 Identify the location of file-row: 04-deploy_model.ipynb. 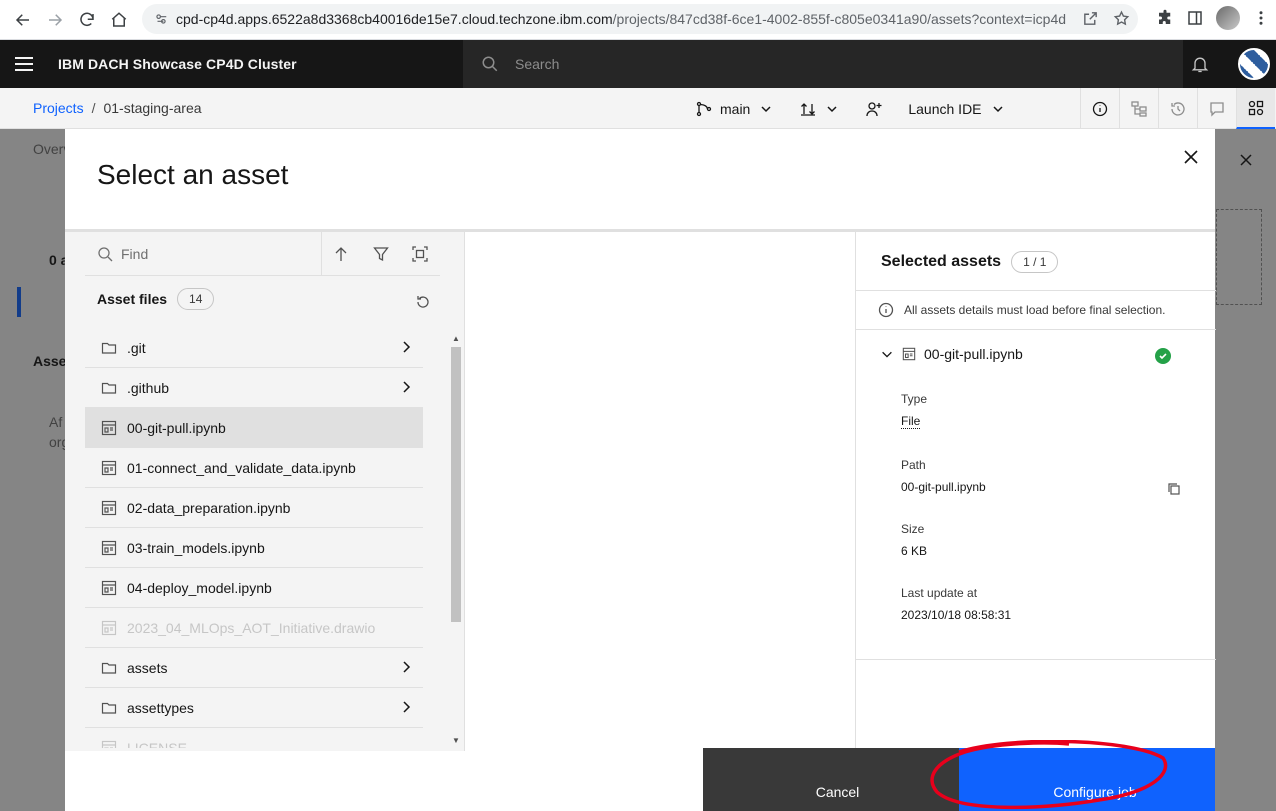
(254, 588).